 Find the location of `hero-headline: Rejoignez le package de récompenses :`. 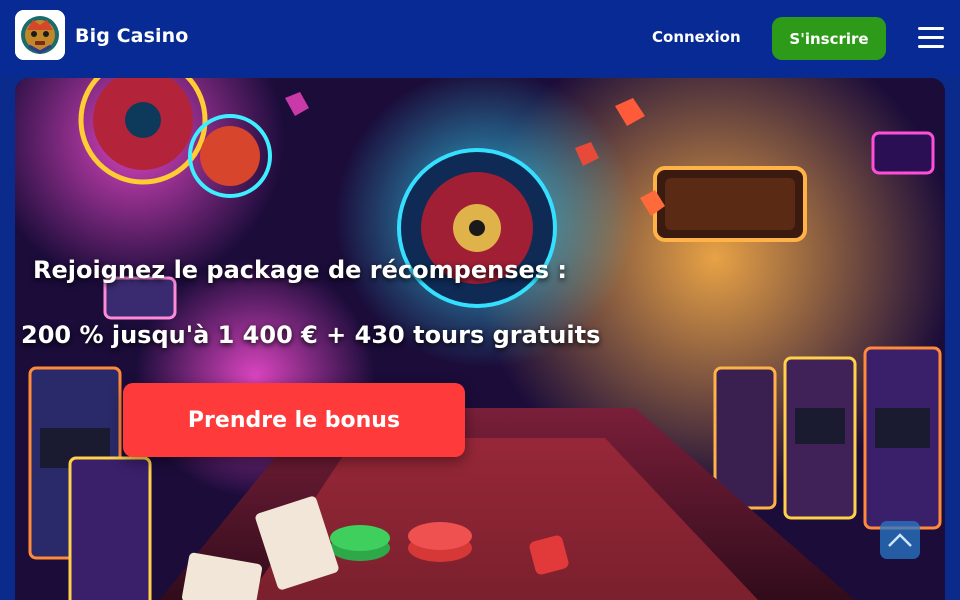

hero-headline: Rejoignez le package de récompenses : is located at coordinates (300, 270).